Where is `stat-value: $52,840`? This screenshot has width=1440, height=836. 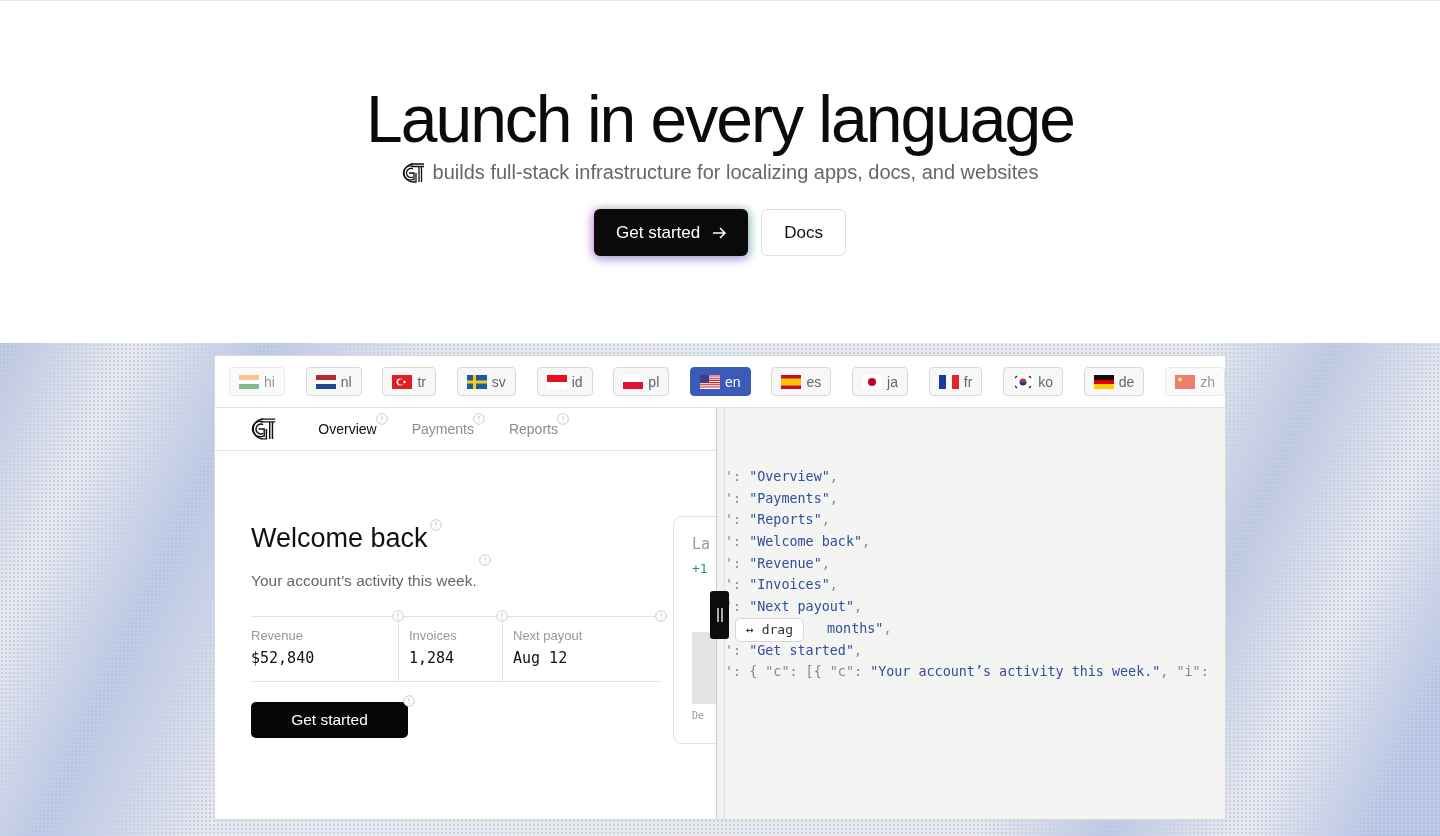
stat-value: $52,840 is located at coordinates (283, 658).